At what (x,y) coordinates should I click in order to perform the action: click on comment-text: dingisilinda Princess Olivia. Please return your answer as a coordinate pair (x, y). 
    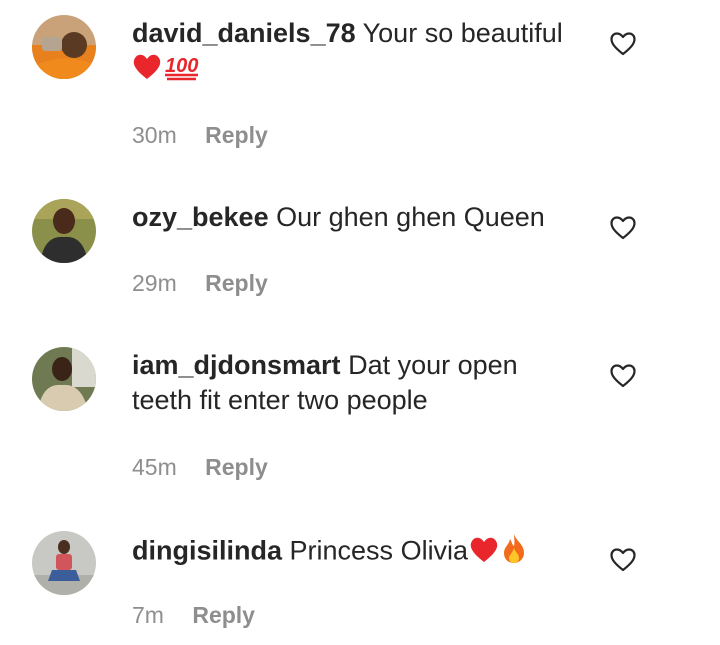
    Looking at the image, I should click on (357, 552).